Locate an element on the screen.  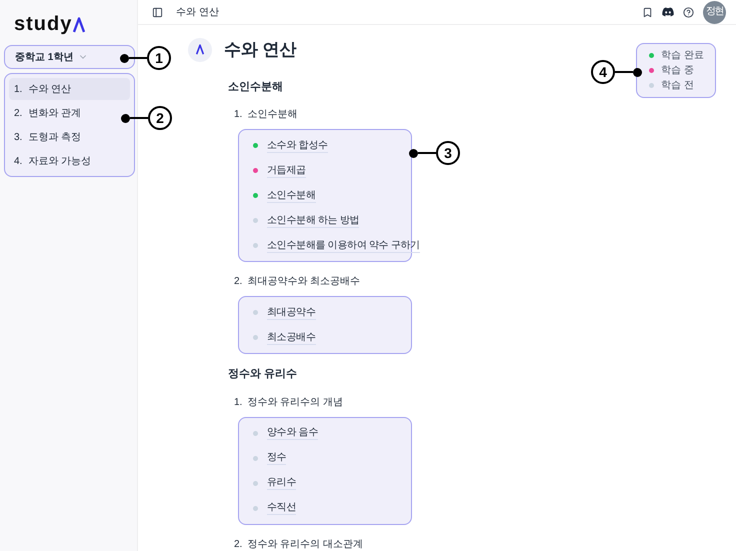
legend-label: 학습 전 is located at coordinates (677, 86).